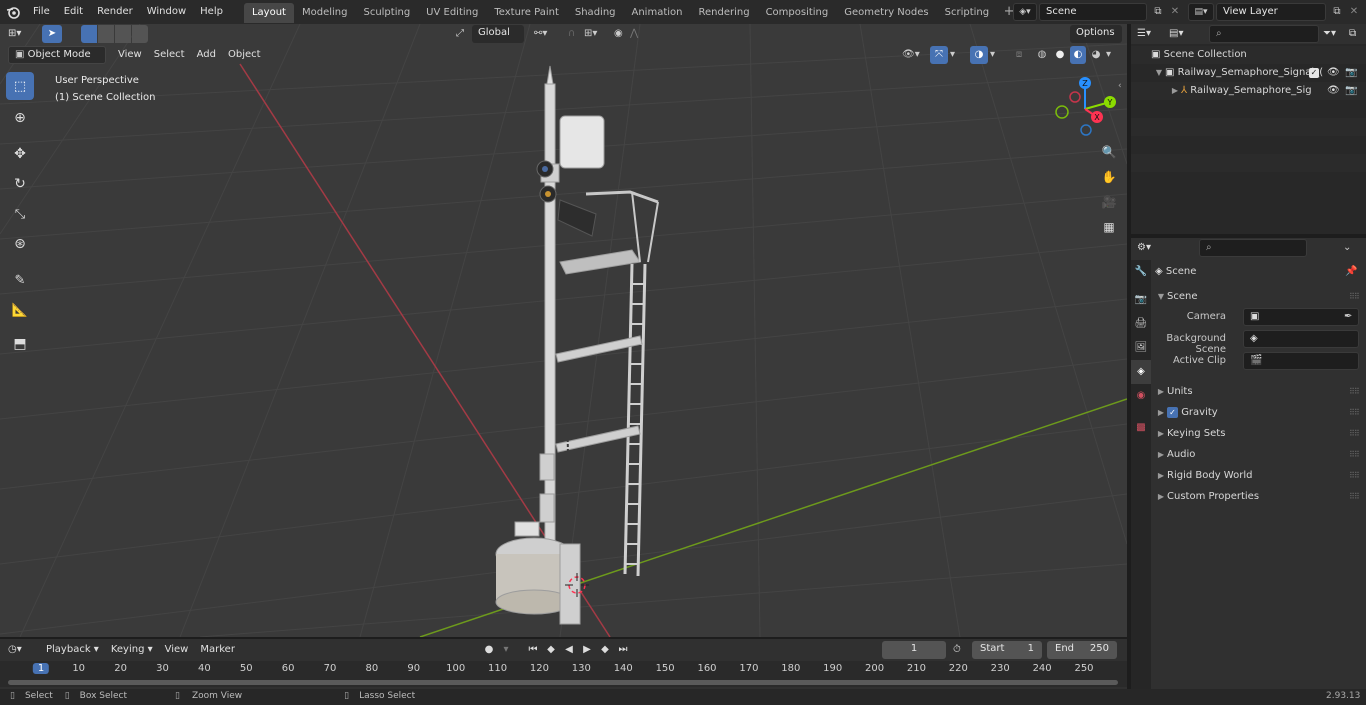 This screenshot has height=705, width=1366. I want to click on outliner-editor-type-icon: ☰▾, so click(1150, 34).